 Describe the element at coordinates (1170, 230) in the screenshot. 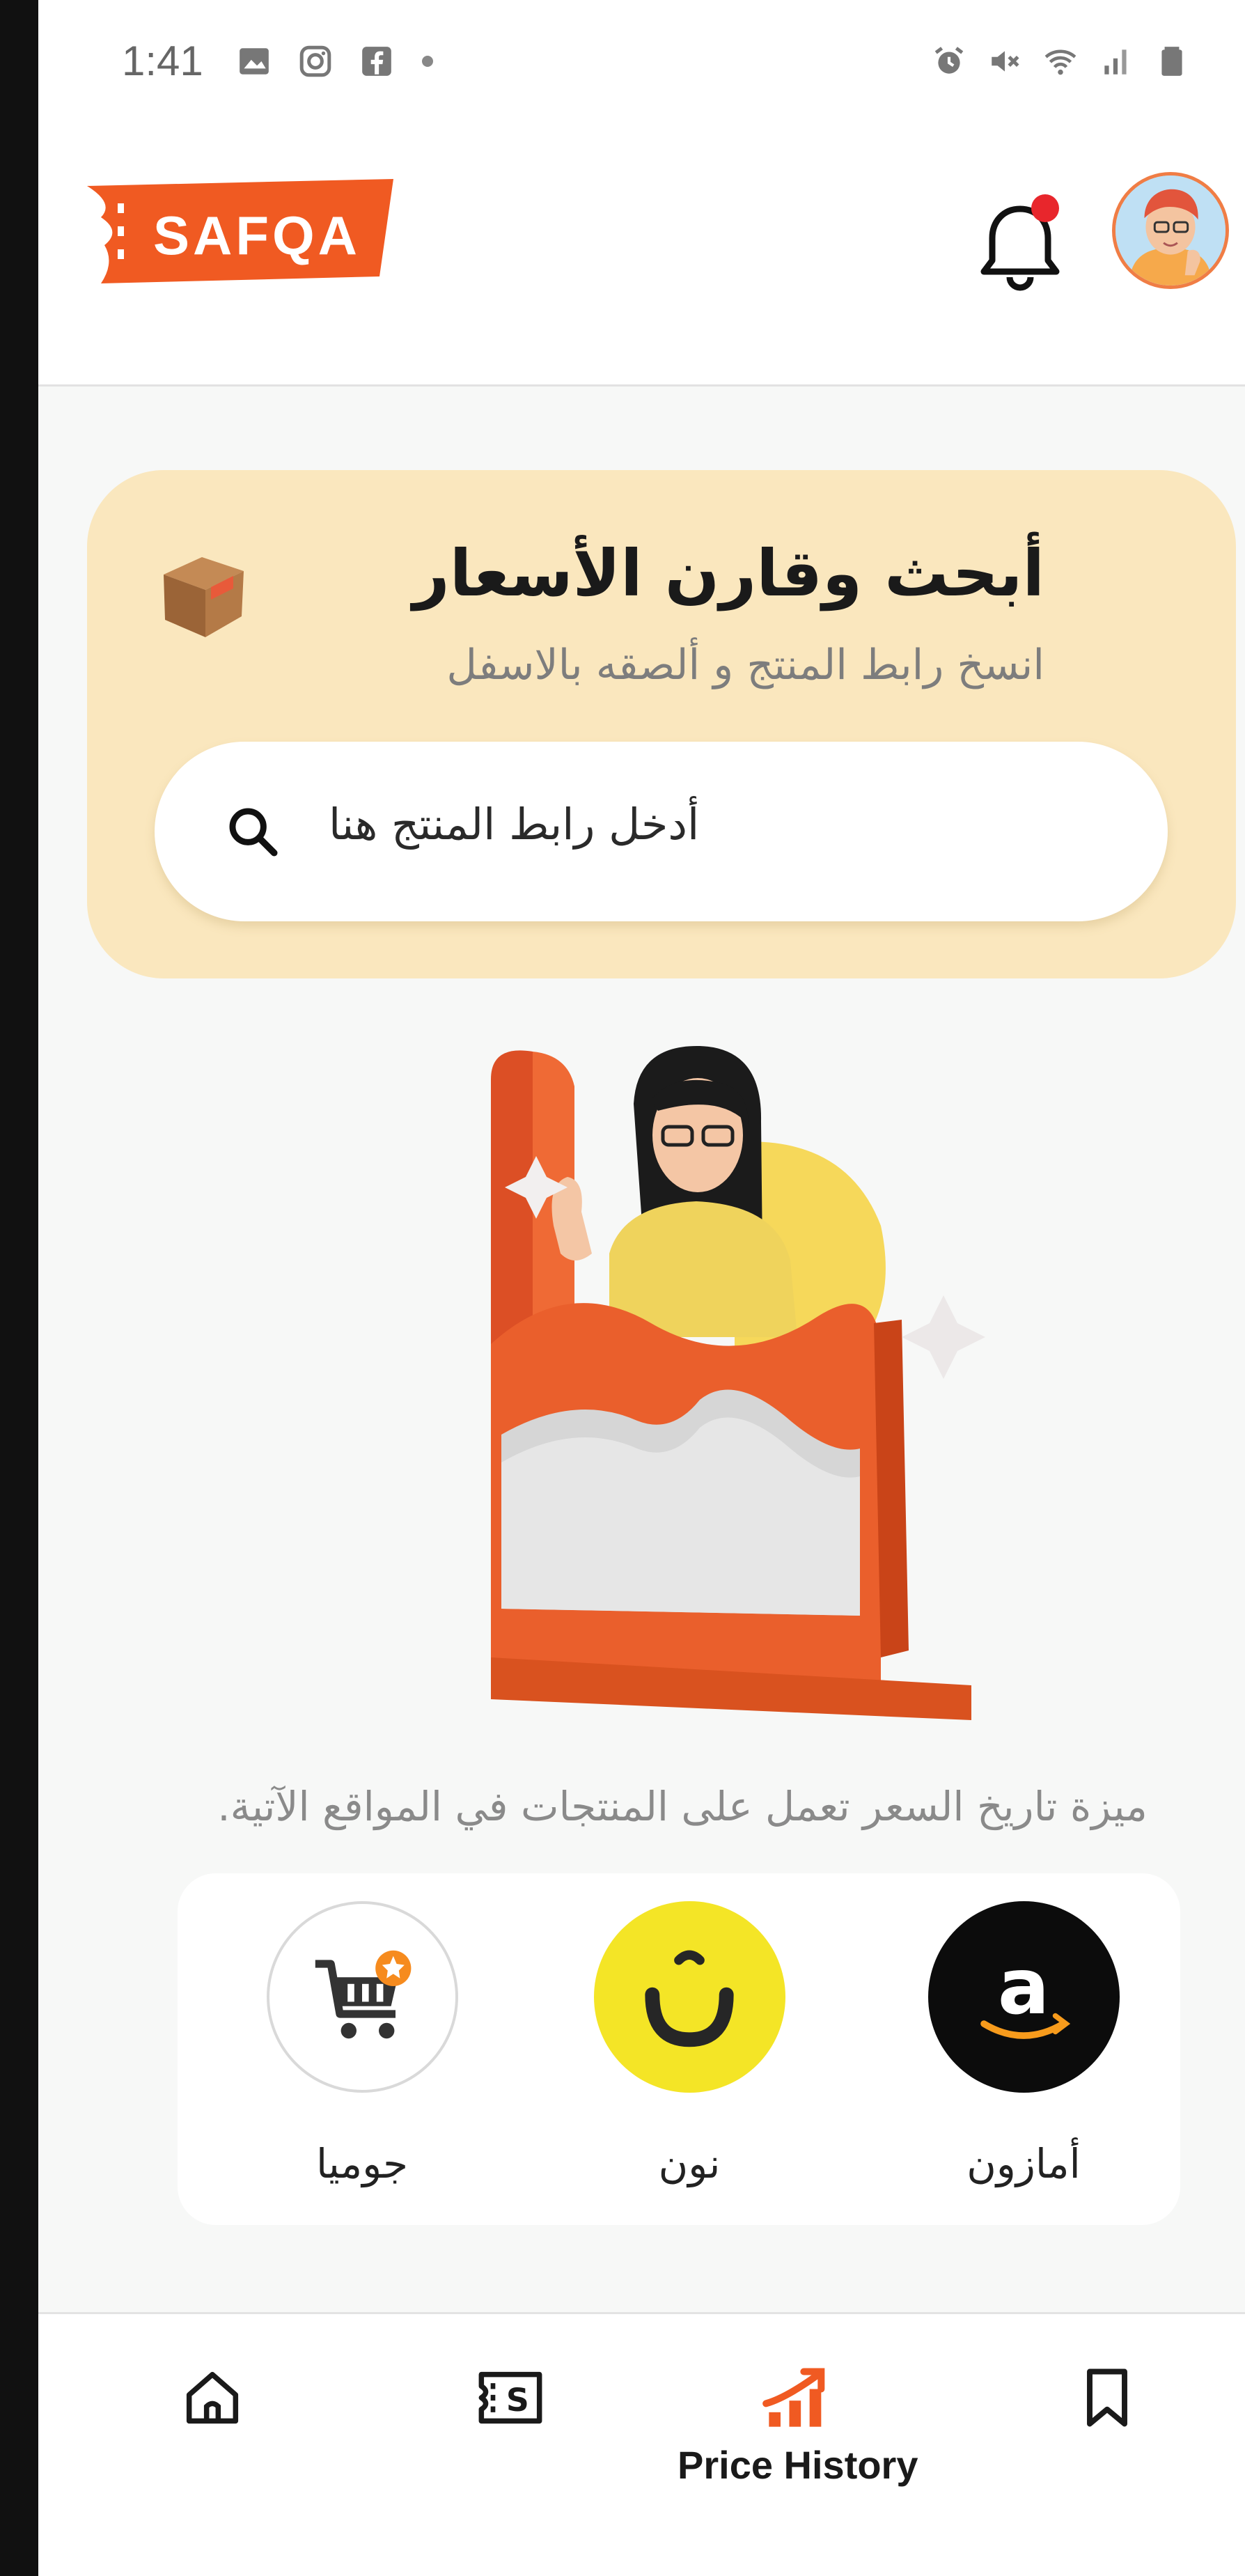

I see `user-avatar` at that location.